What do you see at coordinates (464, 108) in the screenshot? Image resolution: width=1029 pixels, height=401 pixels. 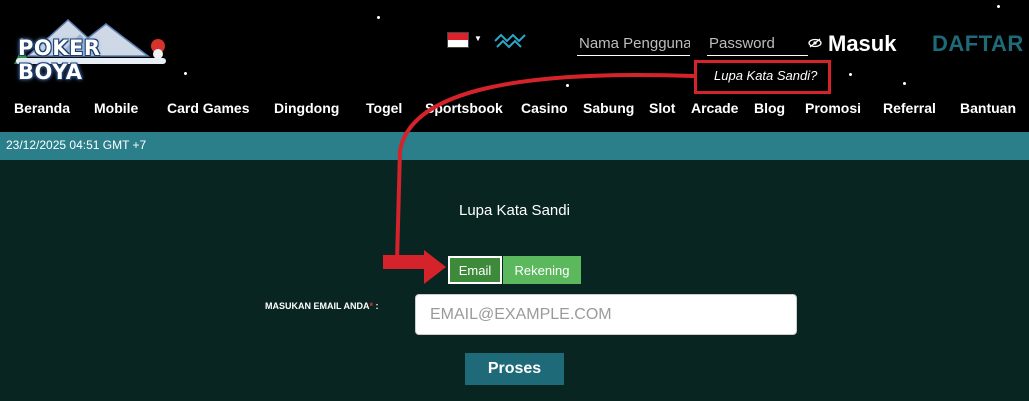 I see `nav-item-sportsbook: Sportsbook` at bounding box center [464, 108].